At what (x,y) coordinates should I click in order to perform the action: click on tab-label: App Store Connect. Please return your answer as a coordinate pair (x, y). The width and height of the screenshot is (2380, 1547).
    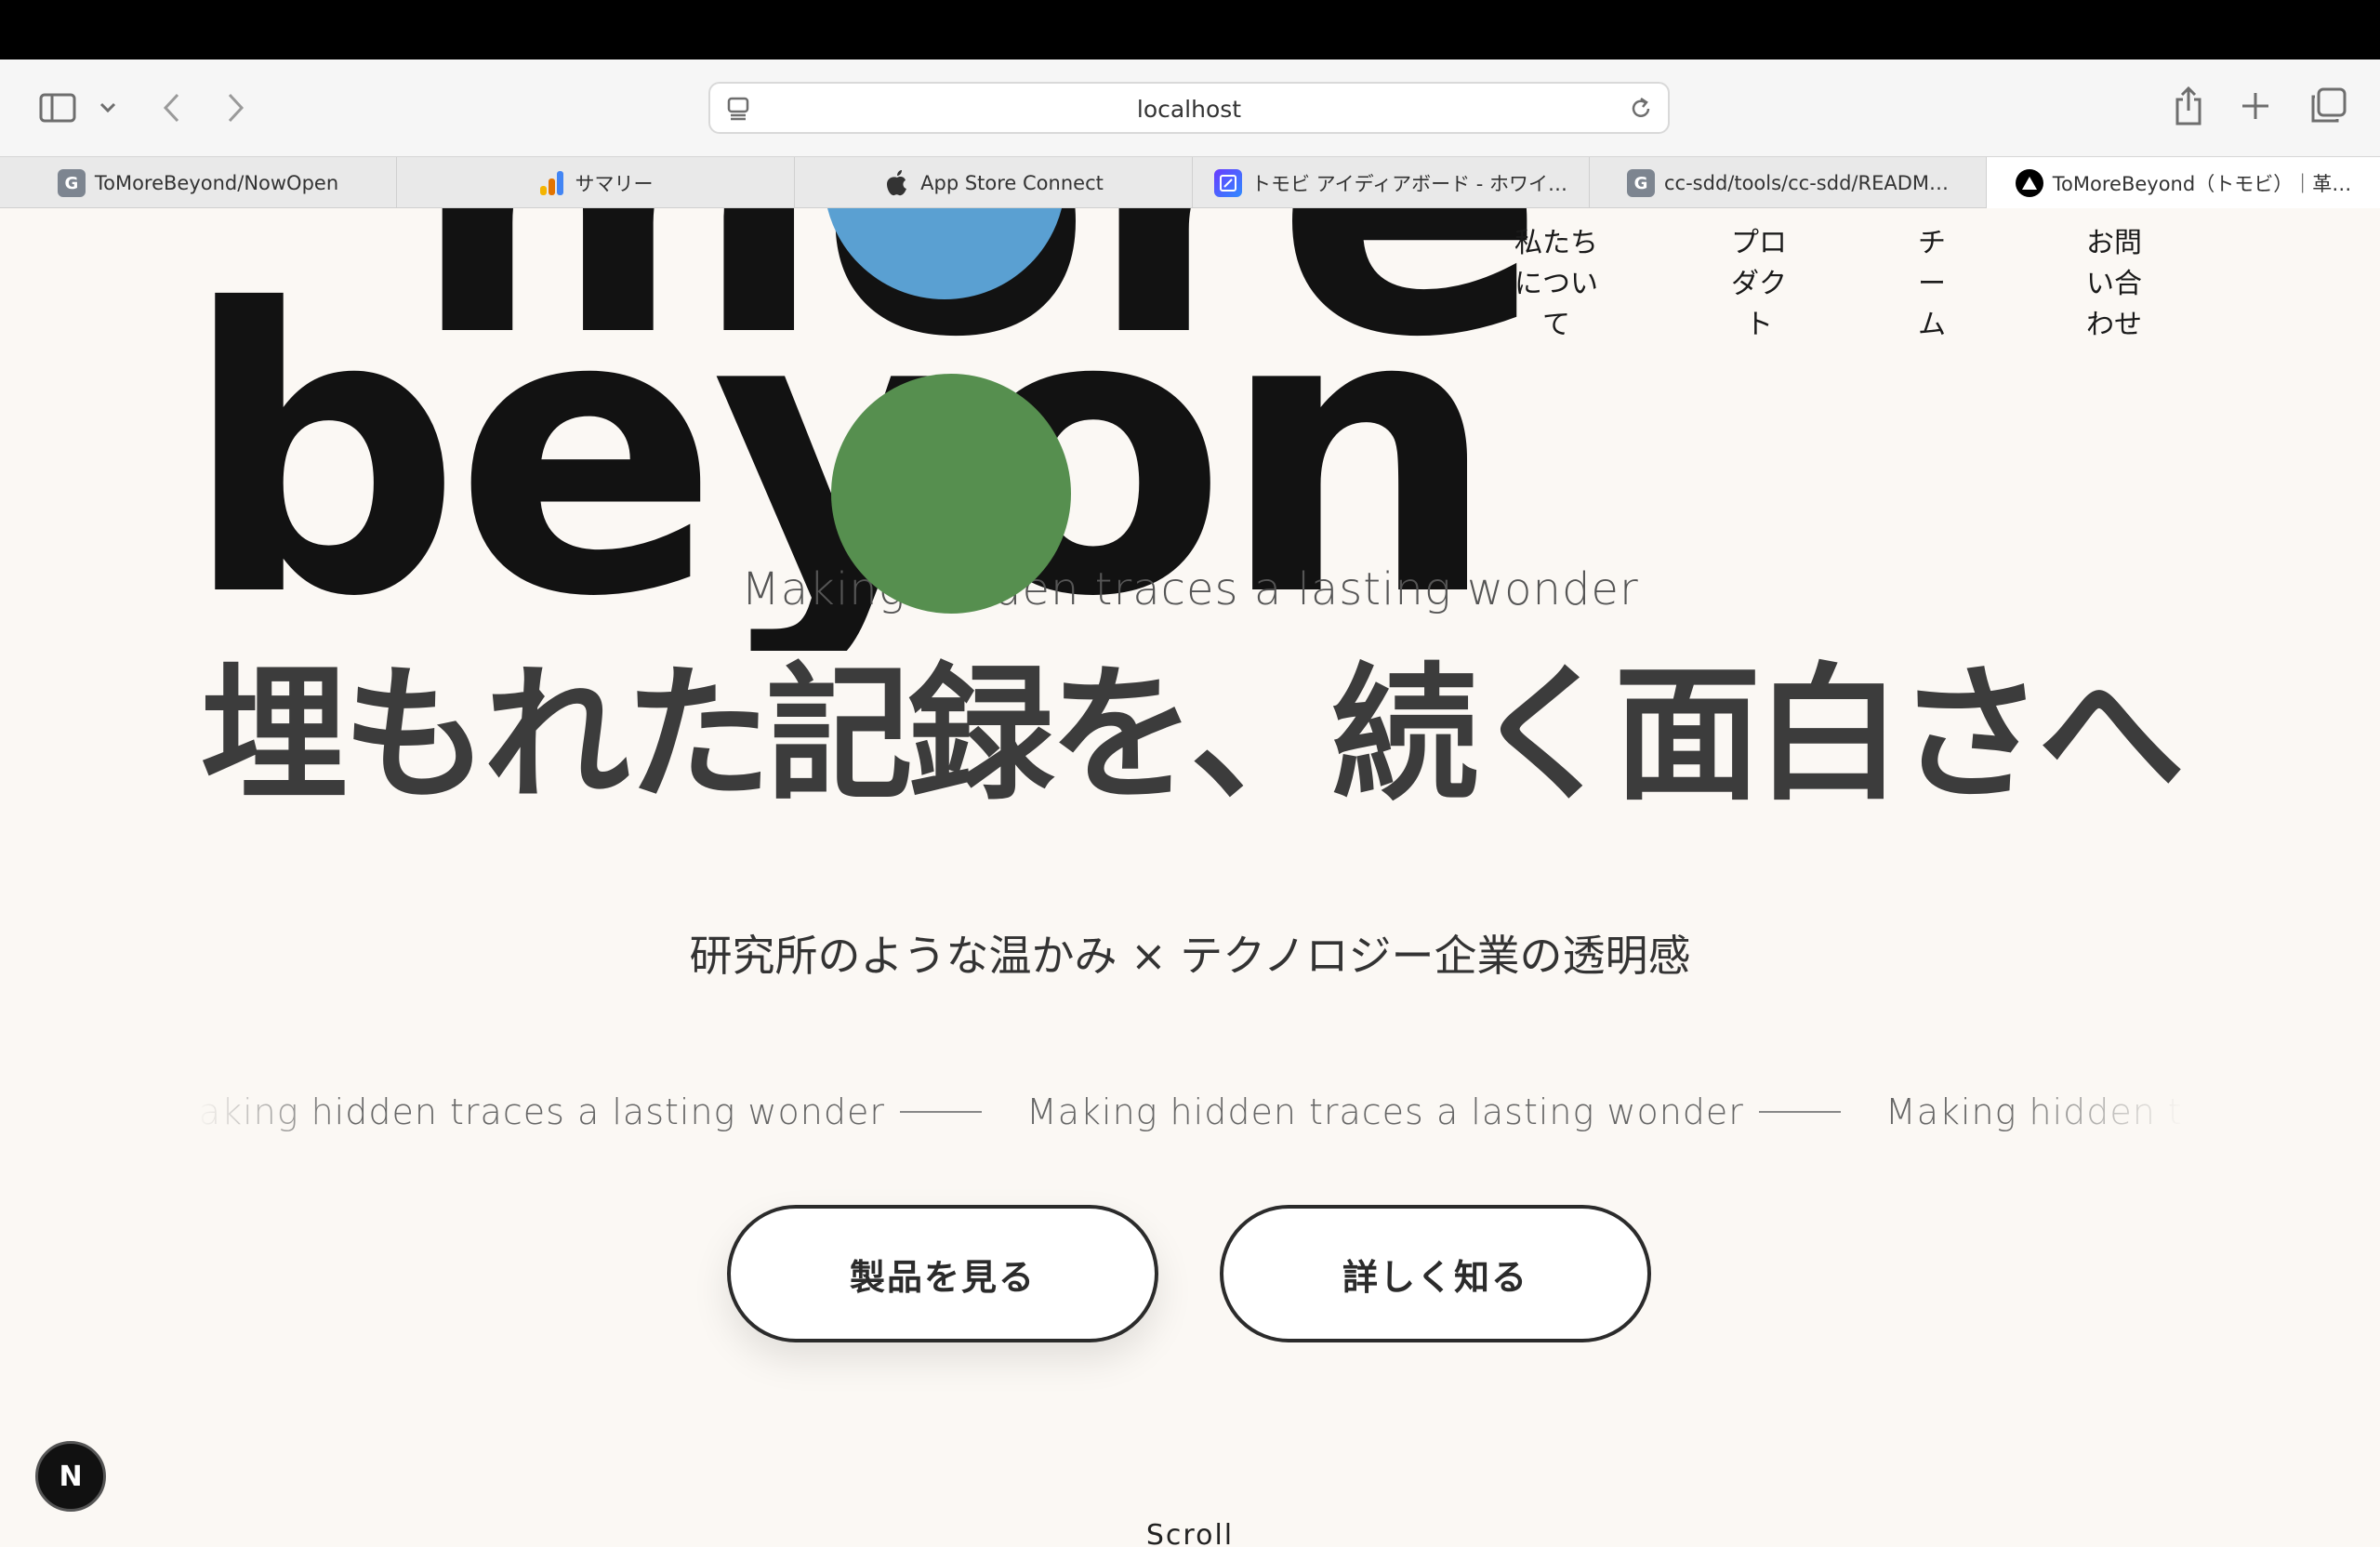
    Looking at the image, I should click on (1012, 183).